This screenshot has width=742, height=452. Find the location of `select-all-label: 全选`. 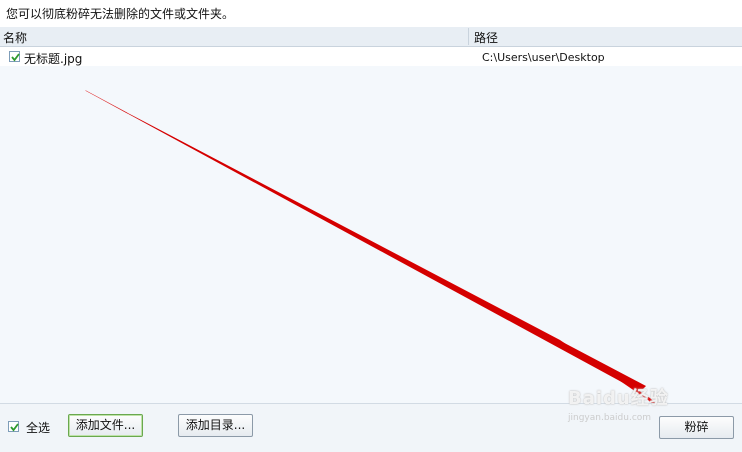

select-all-label: 全选 is located at coordinates (38, 427).